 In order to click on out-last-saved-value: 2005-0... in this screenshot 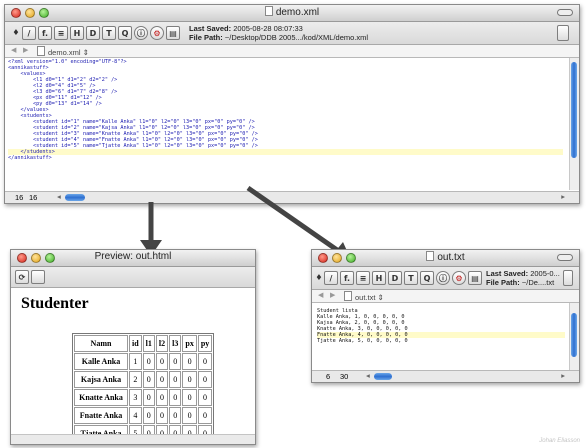, I will do `click(545, 273)`.